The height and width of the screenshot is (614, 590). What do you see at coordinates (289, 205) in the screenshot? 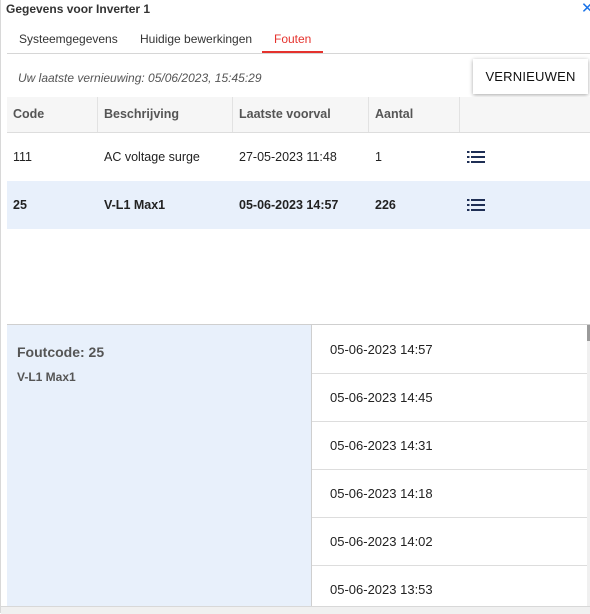
I see `cell-last-occurrence: 05-06-2023 14:57` at bounding box center [289, 205].